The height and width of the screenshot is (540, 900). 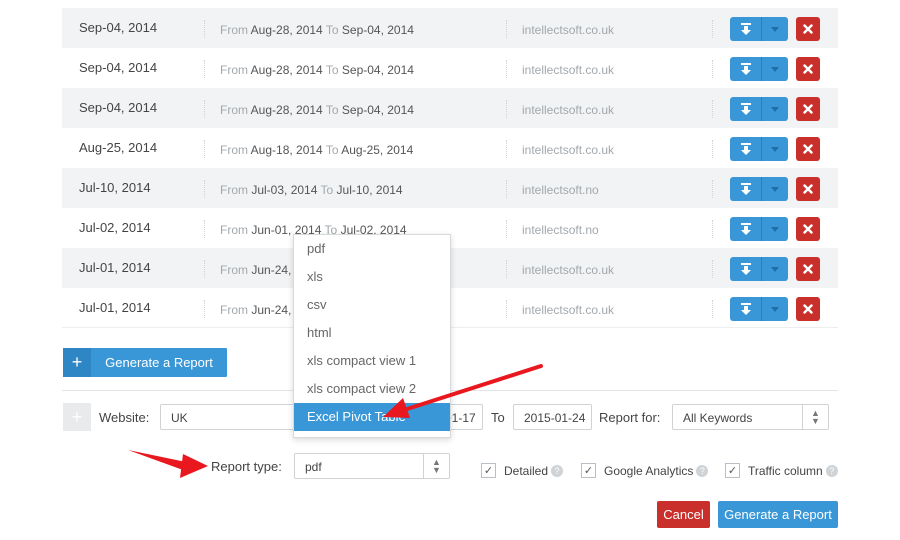 I want to click on annotation-arrows, so click(x=335, y=421).